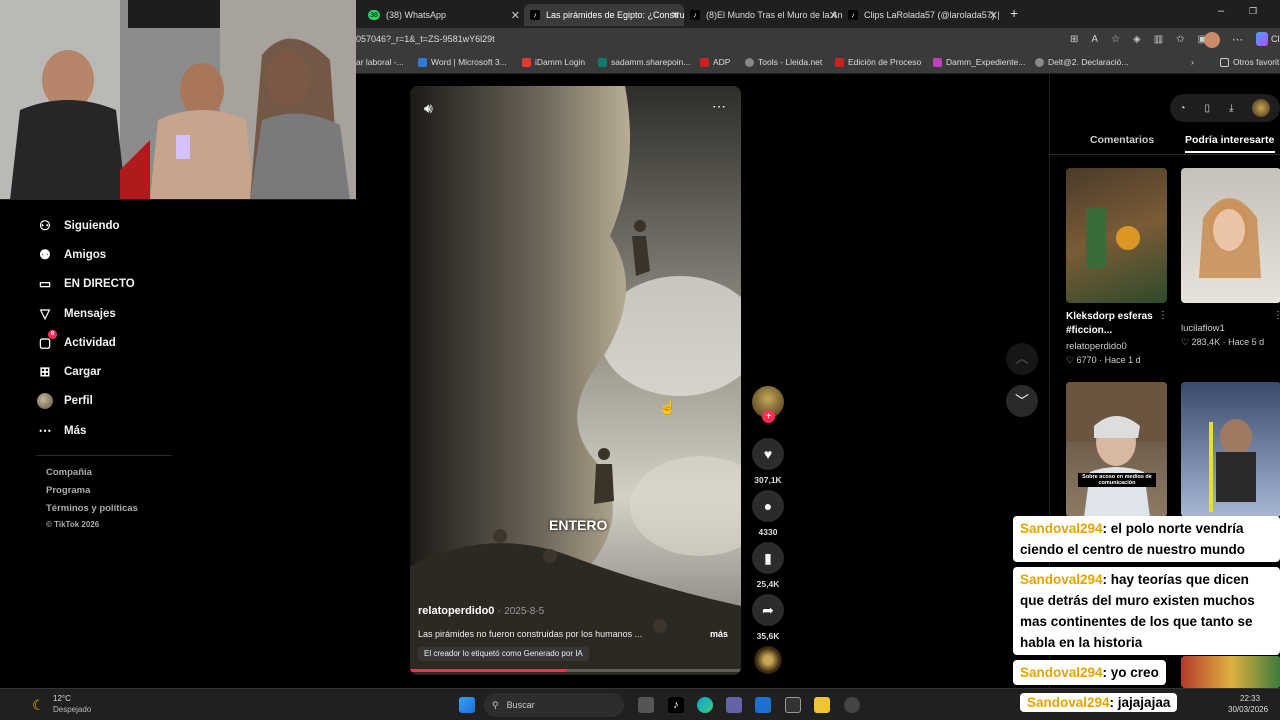 The width and height of the screenshot is (1280, 720). I want to click on bookmark: Tools - Lleida.net, so click(783, 62).